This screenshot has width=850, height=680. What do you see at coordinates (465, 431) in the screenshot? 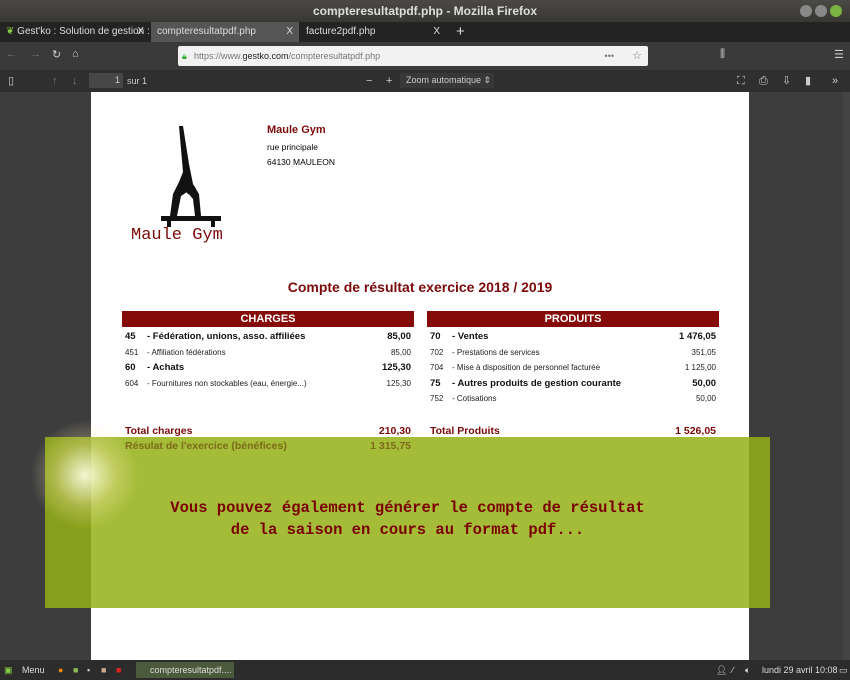
I see `total-produits-label: Total Produits` at bounding box center [465, 431].